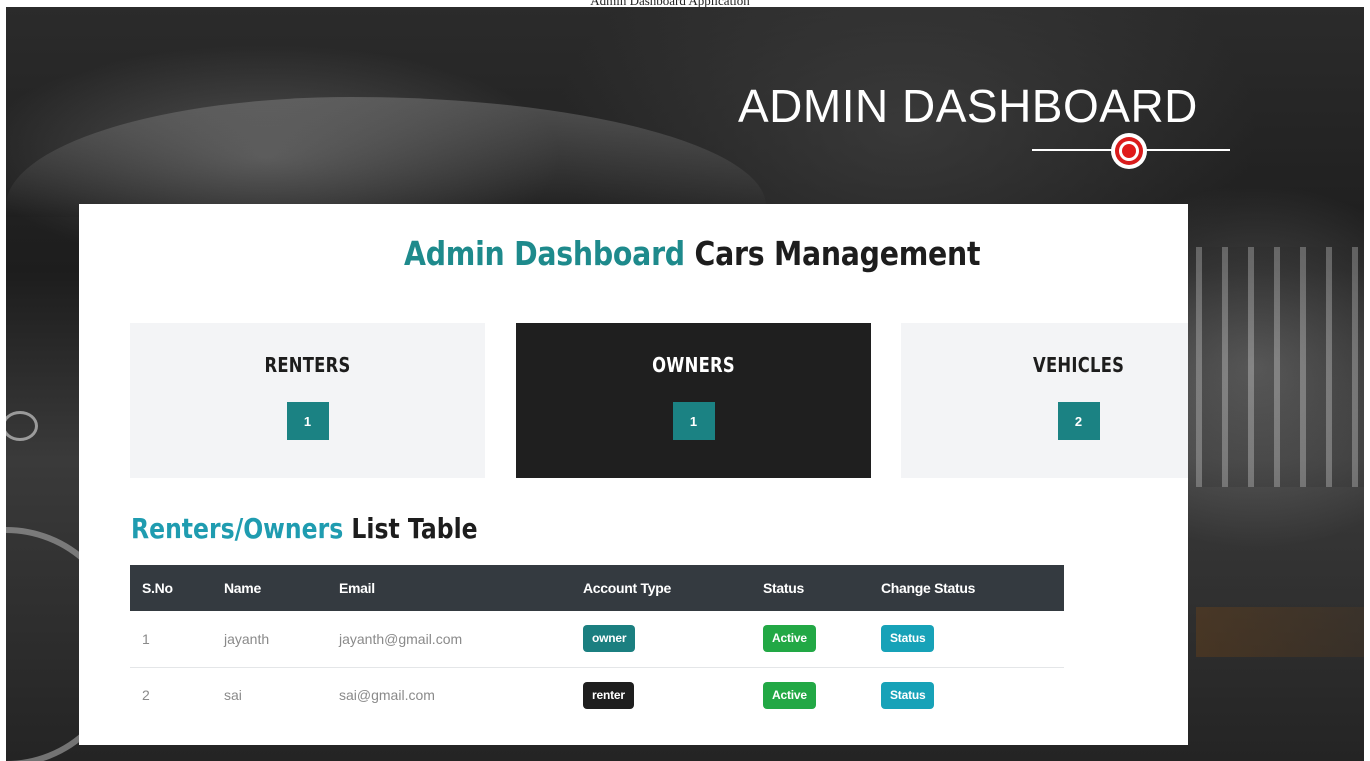  What do you see at coordinates (237, 528) in the screenshot?
I see `table-title-highlight: Renters/Owners` at bounding box center [237, 528].